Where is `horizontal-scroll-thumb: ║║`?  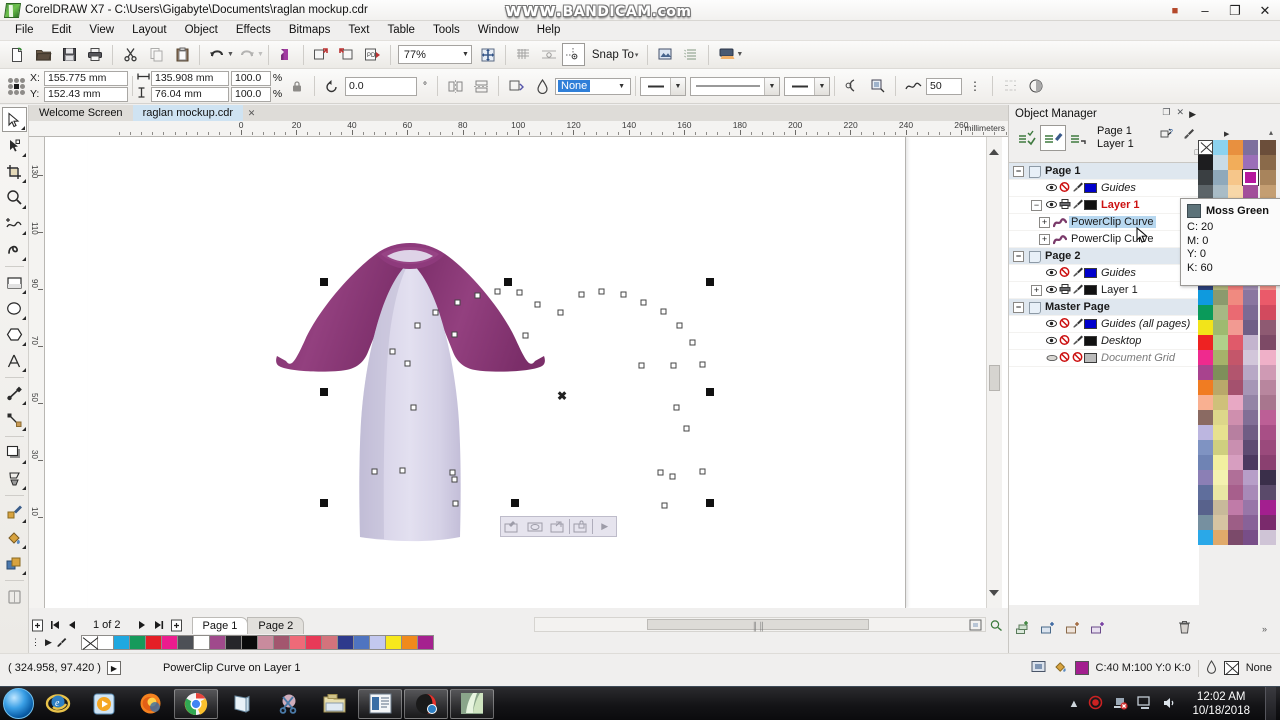 horizontal-scroll-thumb: ║║ is located at coordinates (758, 625).